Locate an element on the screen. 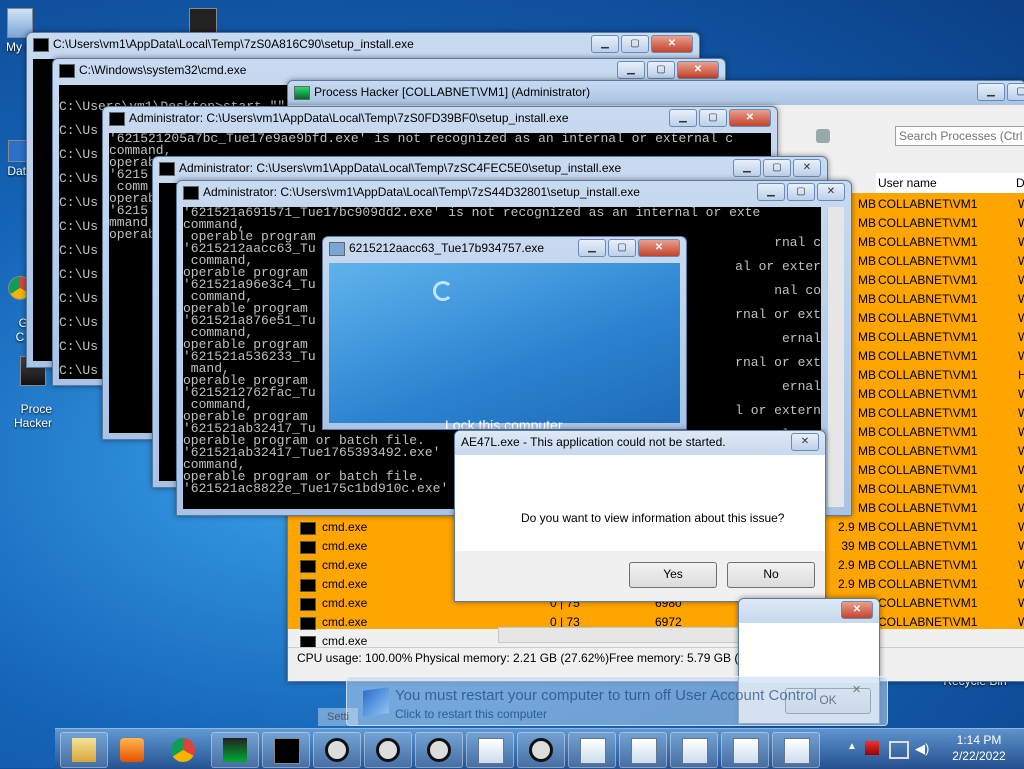  balloon-close-icon: ✕ is located at coordinates (856, 689).